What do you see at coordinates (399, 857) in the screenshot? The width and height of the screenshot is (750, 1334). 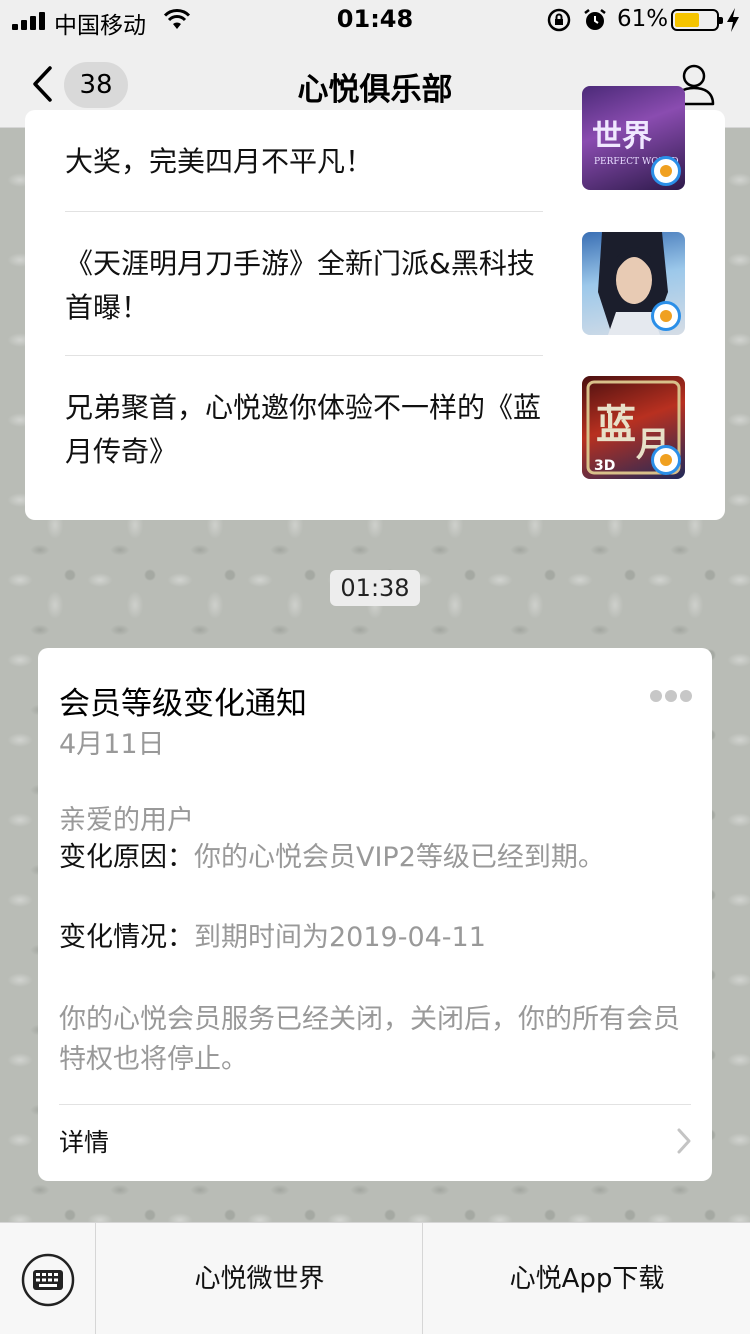 I see `change-reason-value: 你的心悦会员VIP2等级已经到期。` at bounding box center [399, 857].